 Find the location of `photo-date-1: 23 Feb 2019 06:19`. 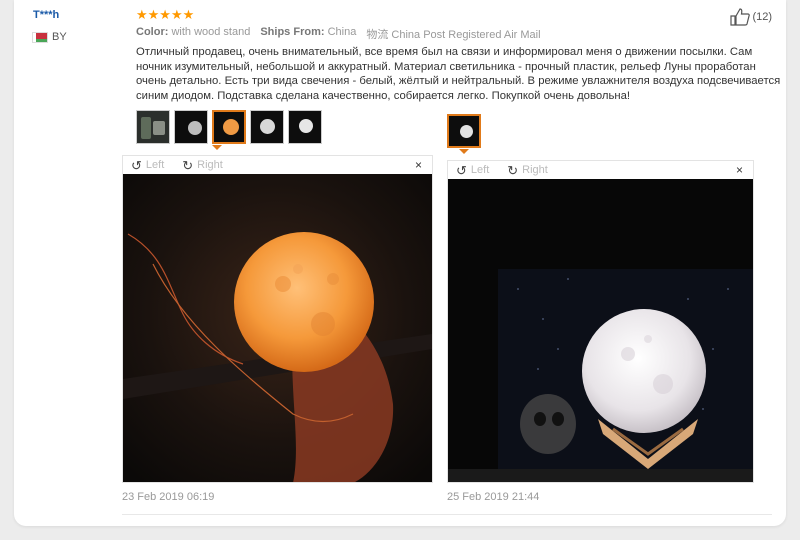

photo-date-1: 23 Feb 2019 06:19 is located at coordinates (168, 497).